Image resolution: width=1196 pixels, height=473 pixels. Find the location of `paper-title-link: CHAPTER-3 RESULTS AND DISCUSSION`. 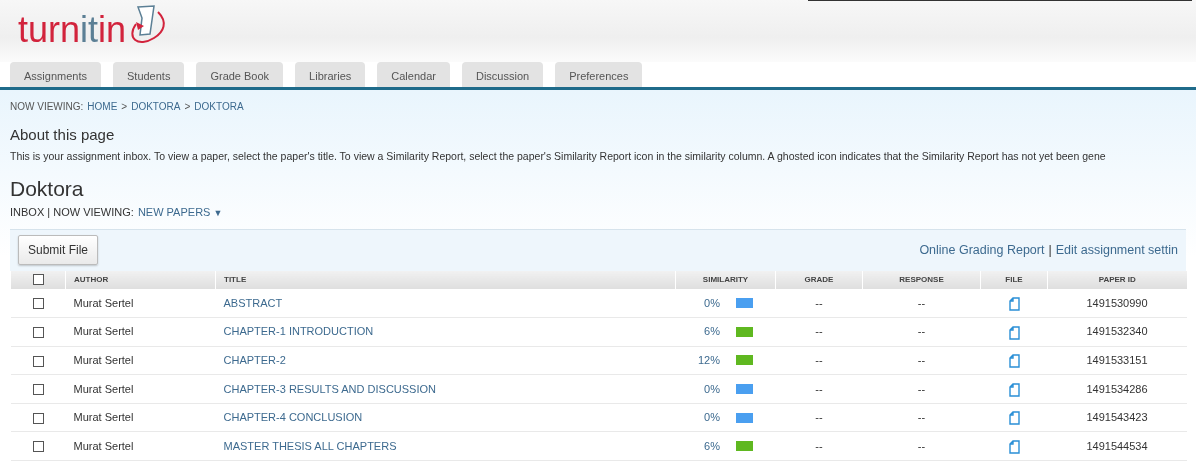

paper-title-link: CHAPTER-3 RESULTS AND DISCUSSION is located at coordinates (329, 388).